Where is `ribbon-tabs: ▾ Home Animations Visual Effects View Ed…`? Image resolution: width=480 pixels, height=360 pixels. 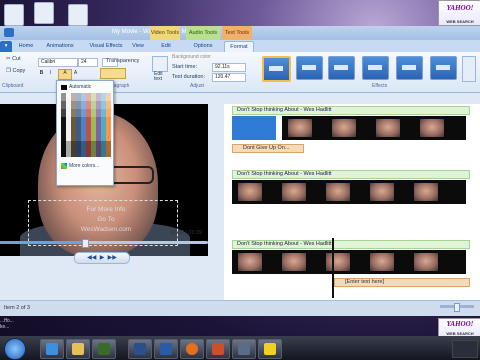 ribbon-tabs: ▾ Home Animations Visual Effects View Ed… is located at coordinates (240, 46).